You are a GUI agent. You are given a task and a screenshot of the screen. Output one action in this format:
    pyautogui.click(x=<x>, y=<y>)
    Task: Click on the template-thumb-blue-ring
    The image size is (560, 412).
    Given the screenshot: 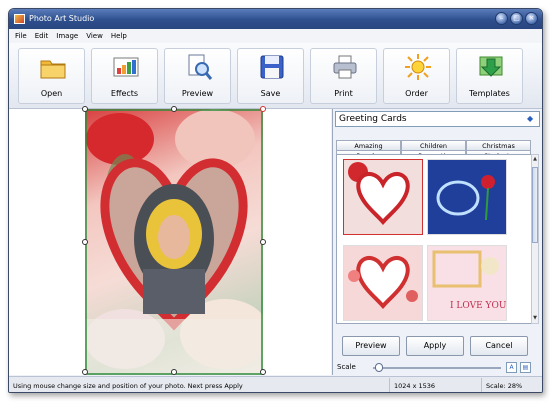 What is the action you would take?
    pyautogui.click(x=467, y=197)
    